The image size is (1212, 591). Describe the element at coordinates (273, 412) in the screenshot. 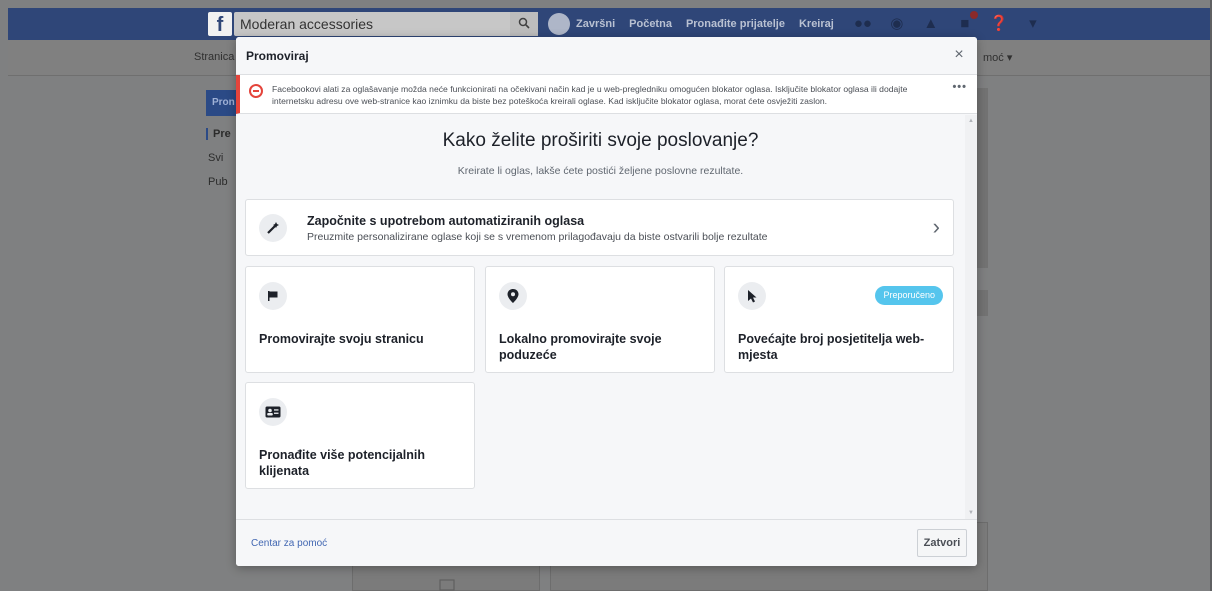

I see `contact-card-icon` at that location.